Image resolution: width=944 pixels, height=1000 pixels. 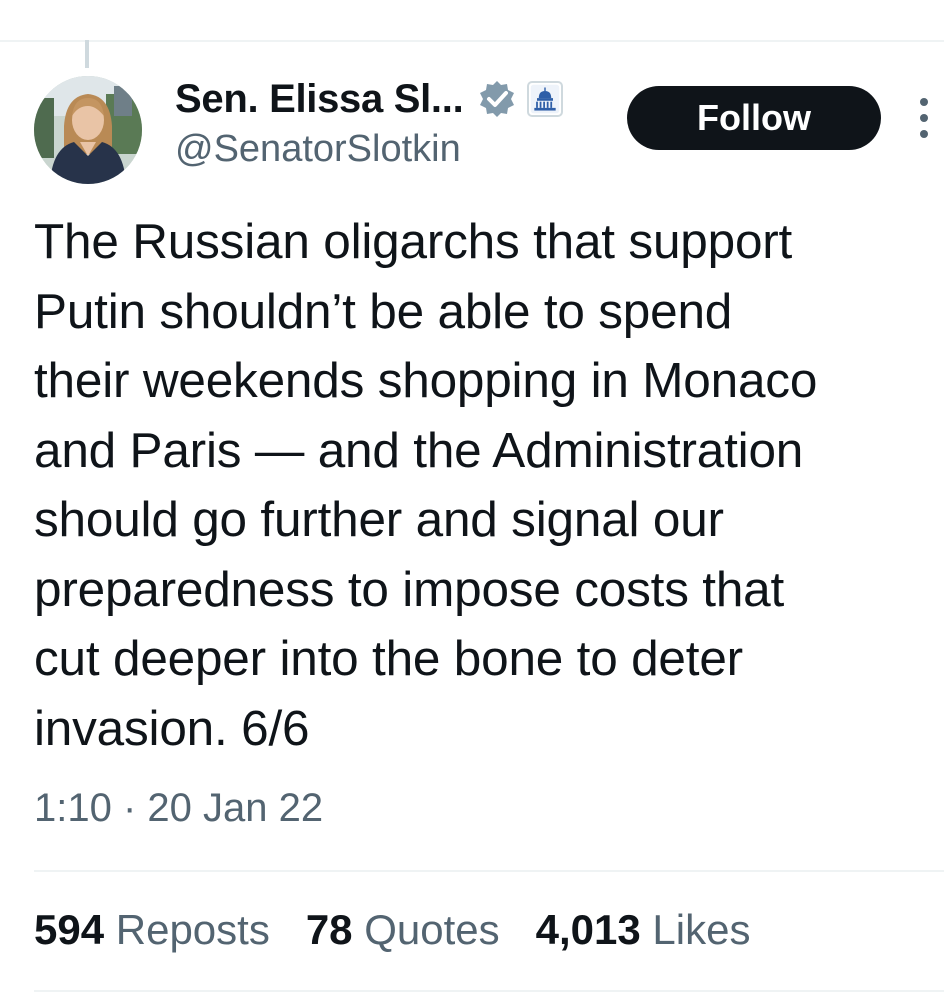 I want to click on quotes-stat: 78 Quotes, so click(x=403, y=930).